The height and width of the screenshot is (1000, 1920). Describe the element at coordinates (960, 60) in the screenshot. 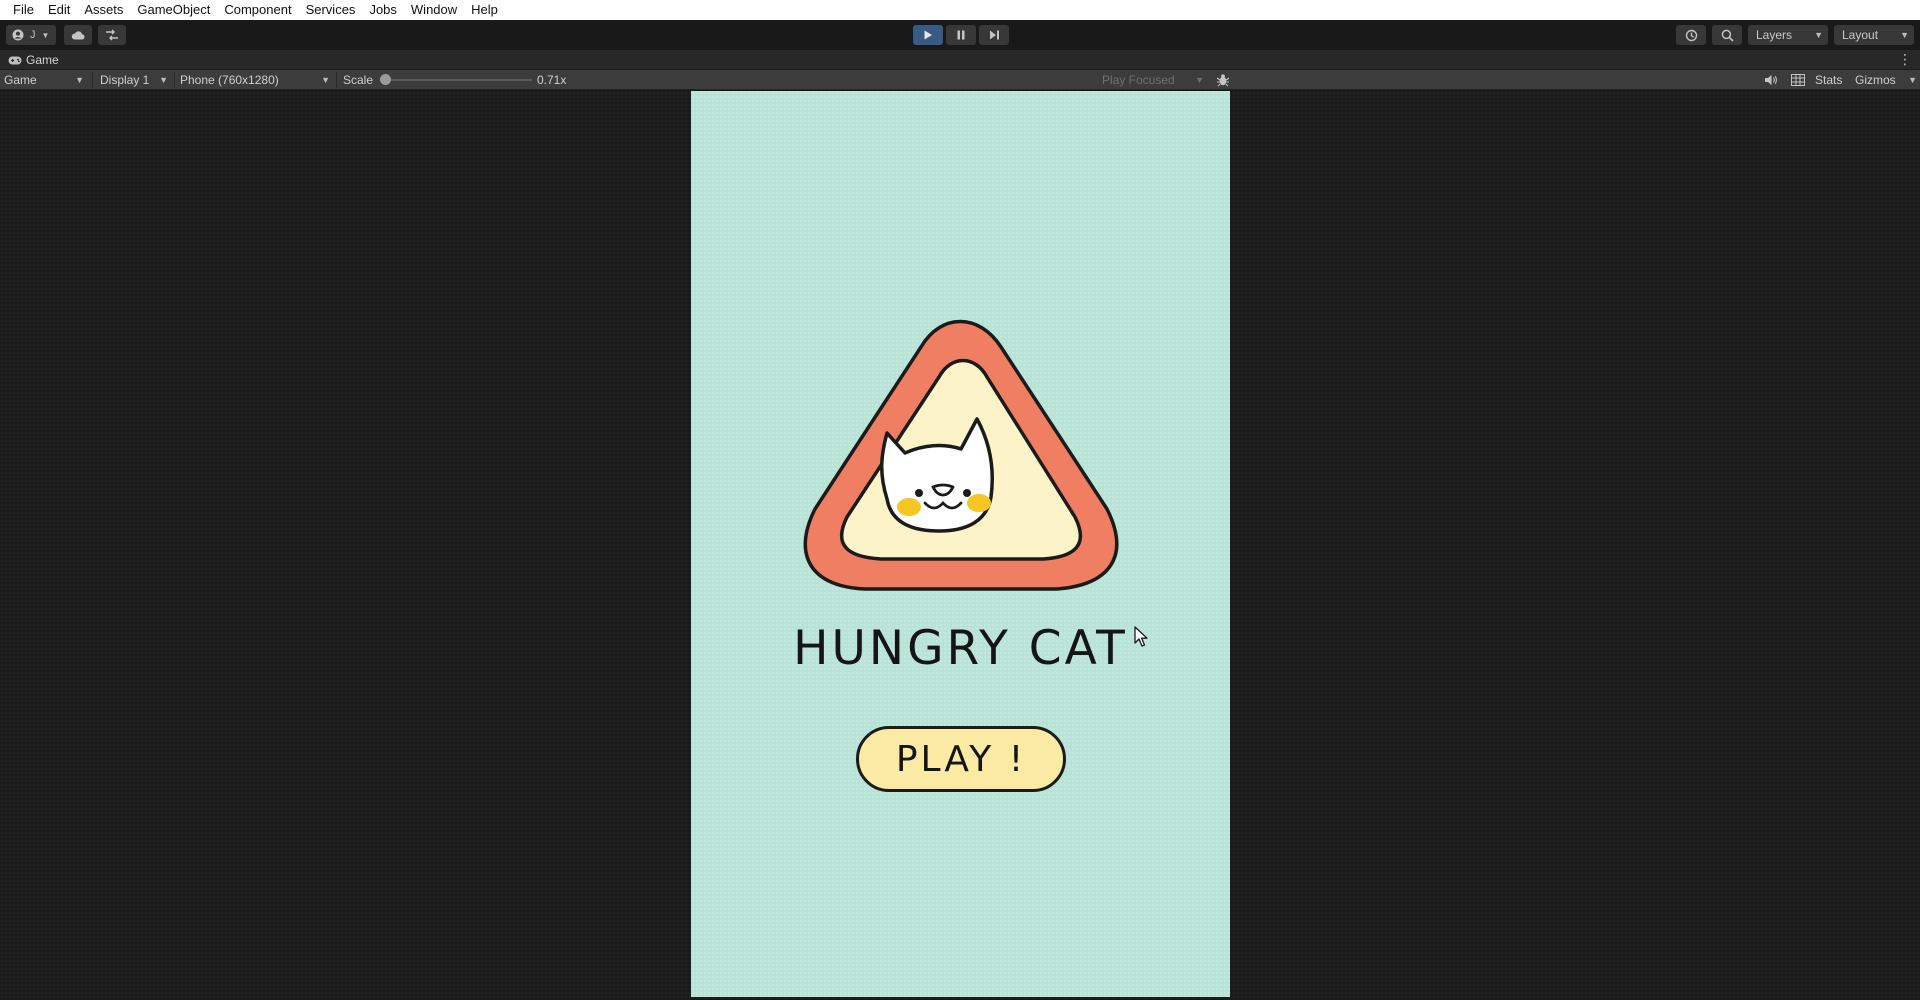

I see `game-tab-bar: Game ⋮` at that location.